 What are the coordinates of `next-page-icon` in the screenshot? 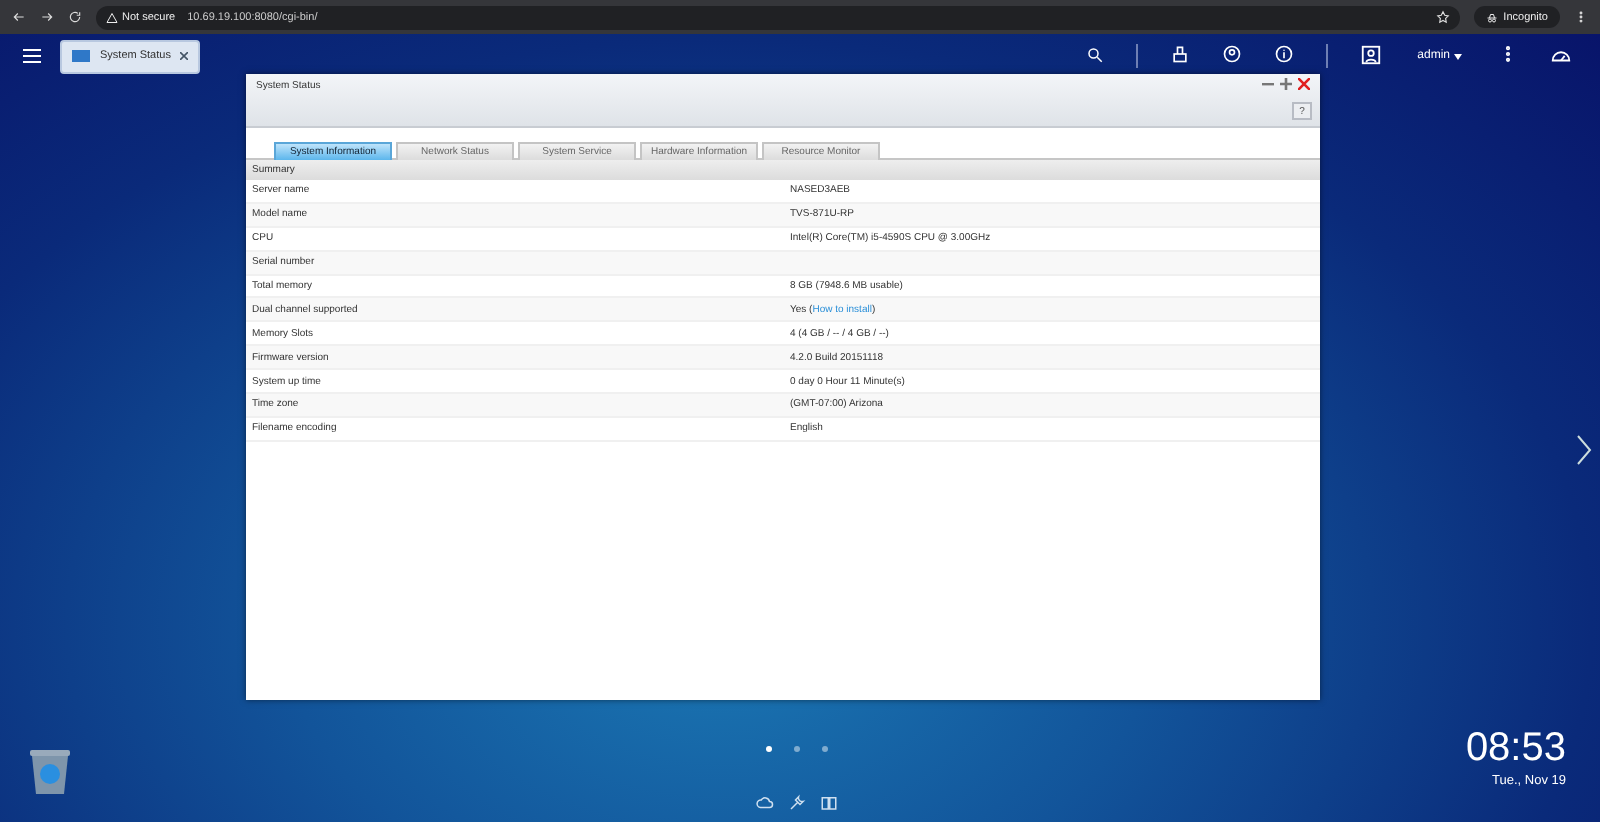 It's located at (1584, 450).